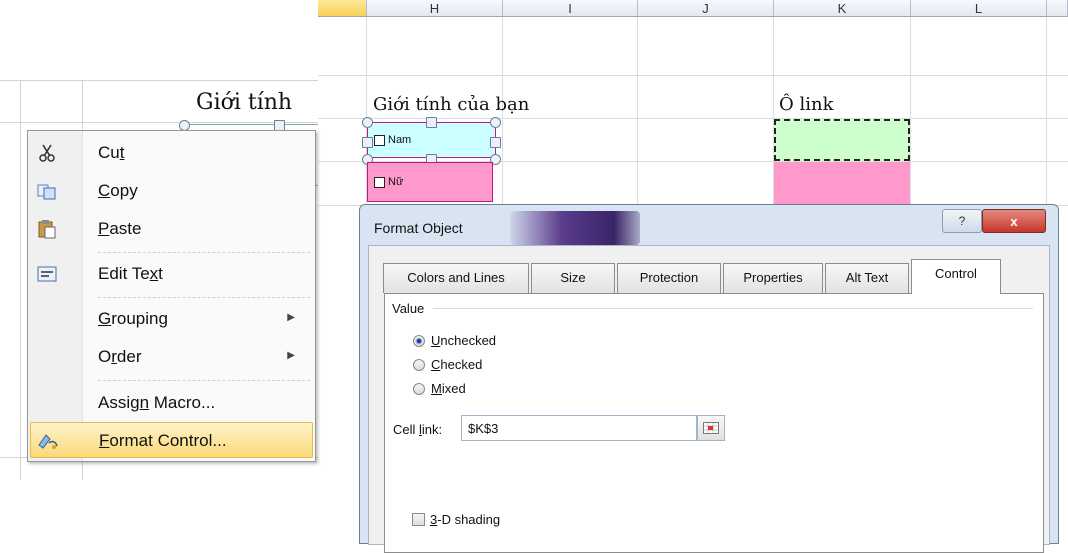 The height and width of the screenshot is (553, 1068). What do you see at coordinates (244, 102) in the screenshot?
I see `left-heading: Giới tính` at bounding box center [244, 102].